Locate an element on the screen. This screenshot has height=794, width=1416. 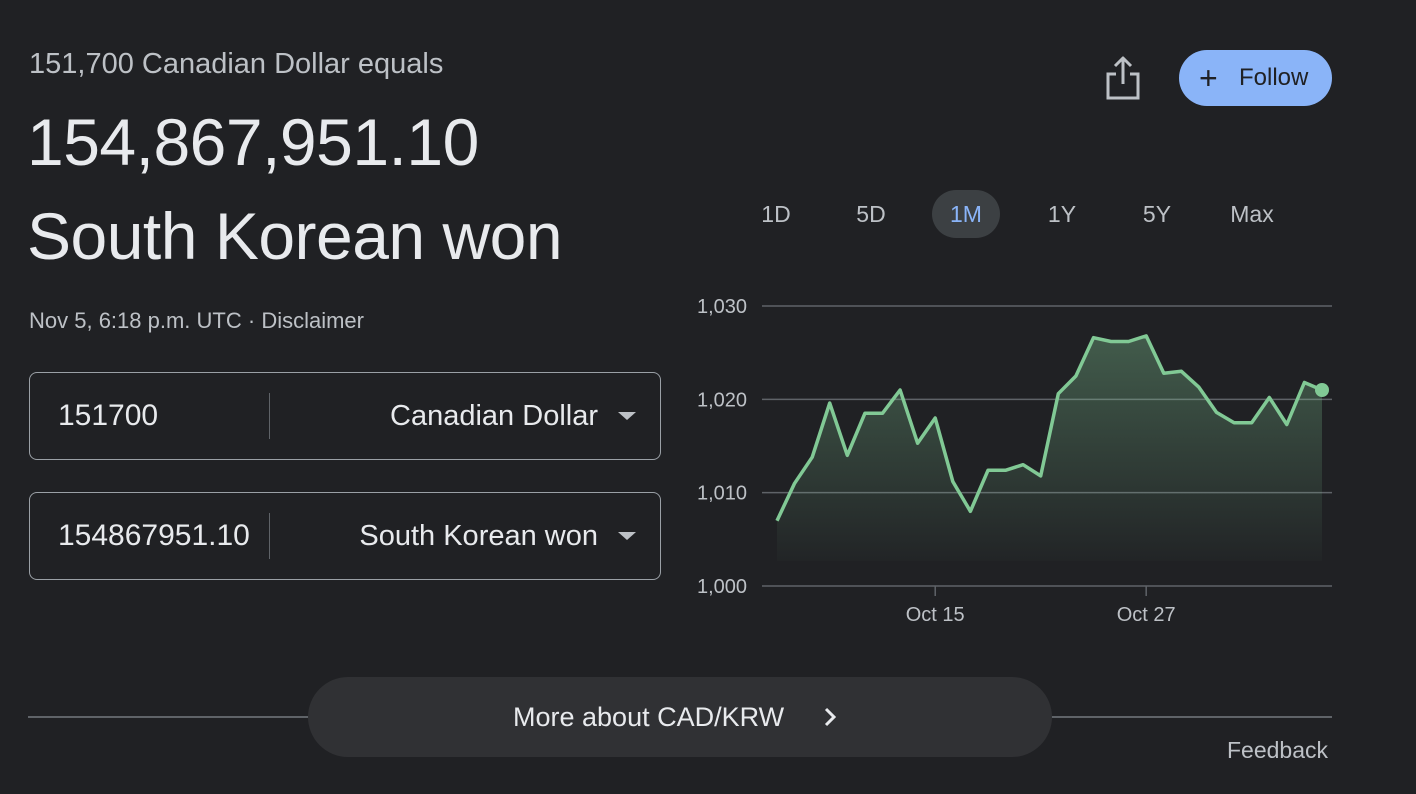
divider-left is located at coordinates (169, 717).